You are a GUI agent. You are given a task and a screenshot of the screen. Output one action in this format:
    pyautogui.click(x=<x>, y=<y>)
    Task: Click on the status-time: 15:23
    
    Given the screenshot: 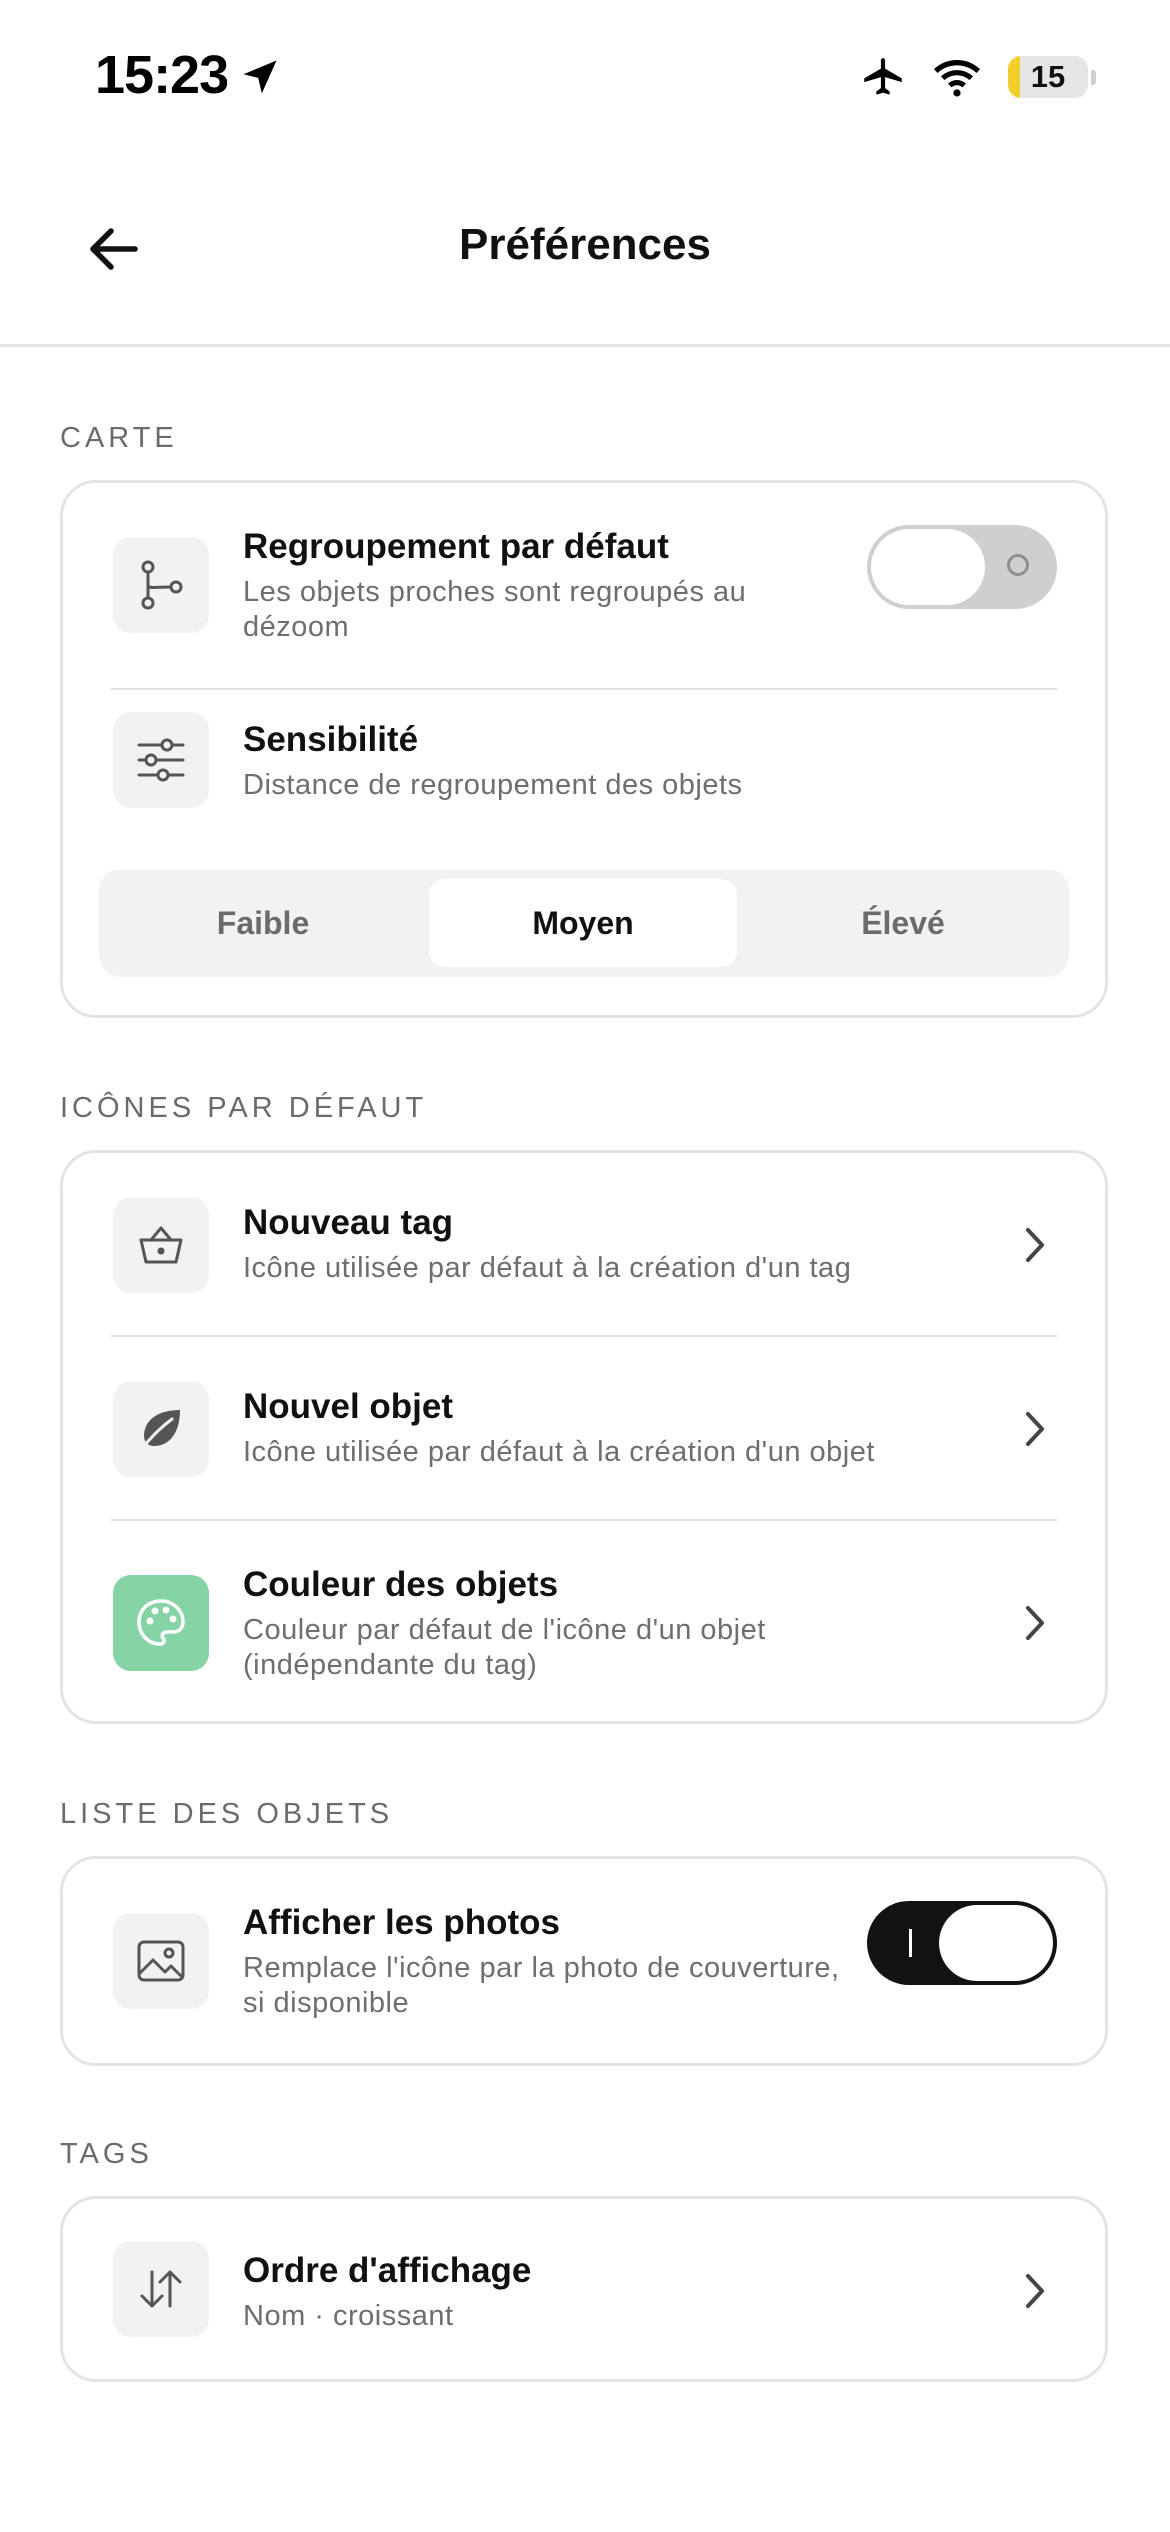 What is the action you would take?
    pyautogui.click(x=162, y=75)
    